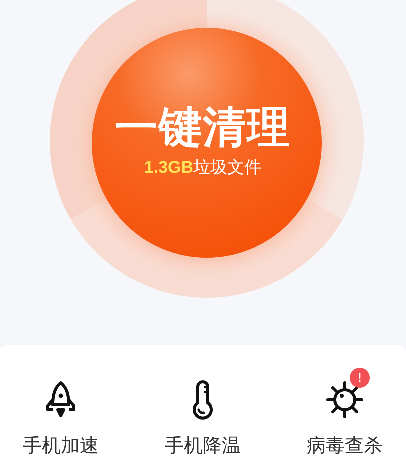 This screenshot has width=406, height=476. What do you see at coordinates (360, 378) in the screenshot?
I see `alert-badge: !` at bounding box center [360, 378].